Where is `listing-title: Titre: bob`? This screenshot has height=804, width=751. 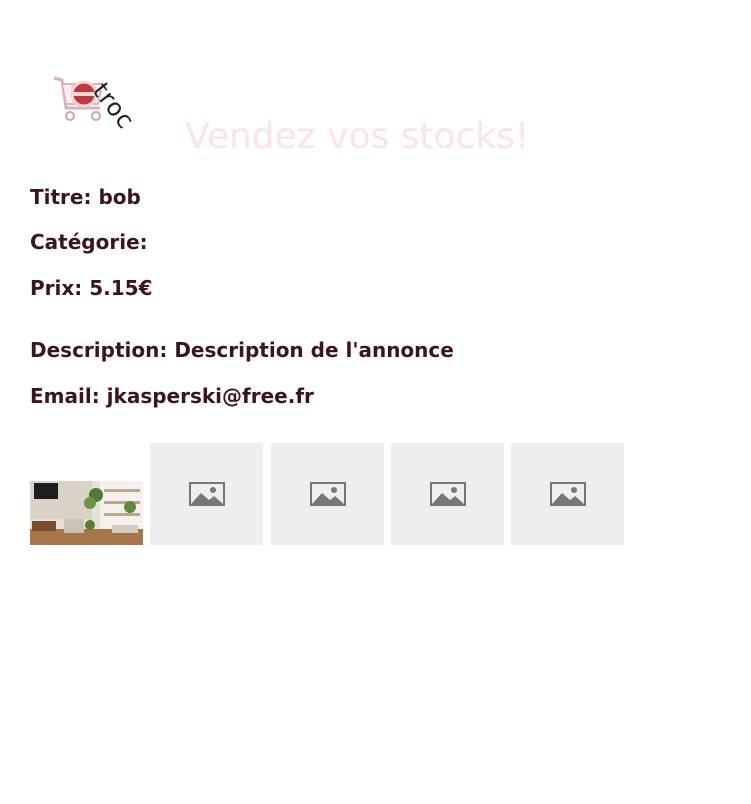 listing-title: Titre: bob is located at coordinates (85, 197).